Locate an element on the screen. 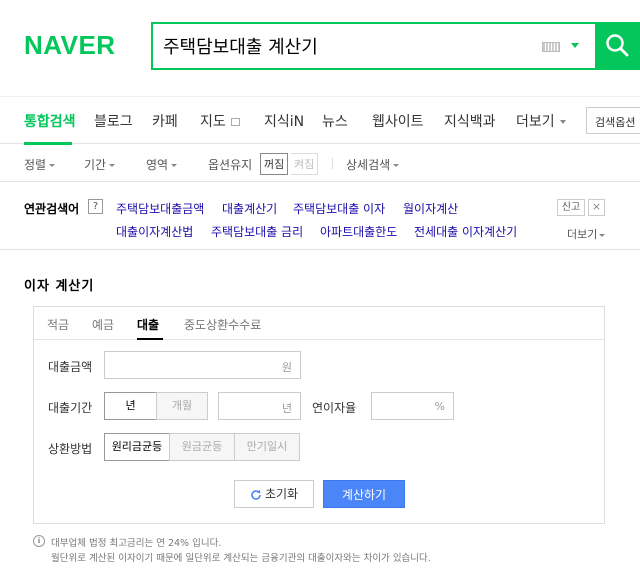  tab-map: 지도 is located at coordinates (220, 121).